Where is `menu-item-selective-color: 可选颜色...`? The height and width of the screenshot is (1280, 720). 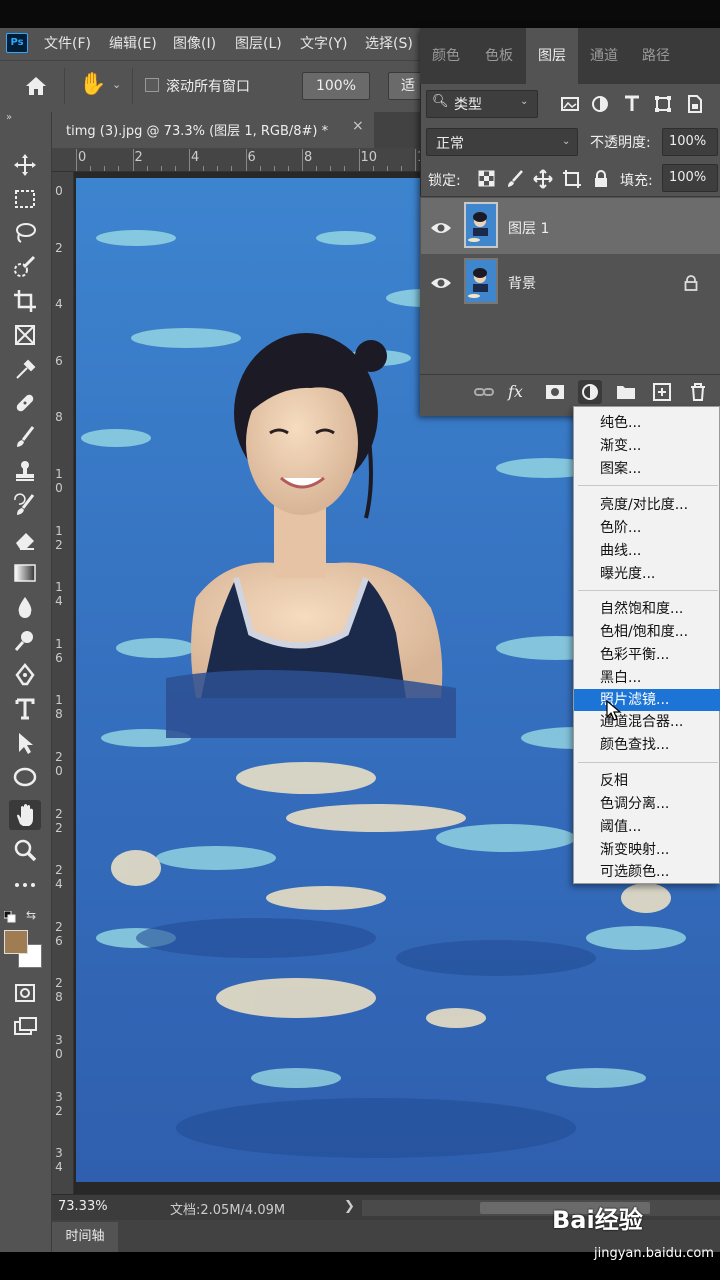
menu-item-selective-color: 可选颜色... is located at coordinates (647, 872).